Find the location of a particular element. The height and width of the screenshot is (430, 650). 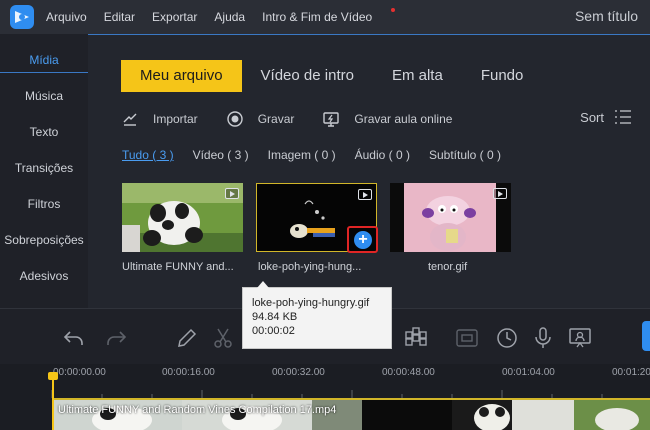

sidebar-item-texto: Texto is located at coordinates (44, 132).